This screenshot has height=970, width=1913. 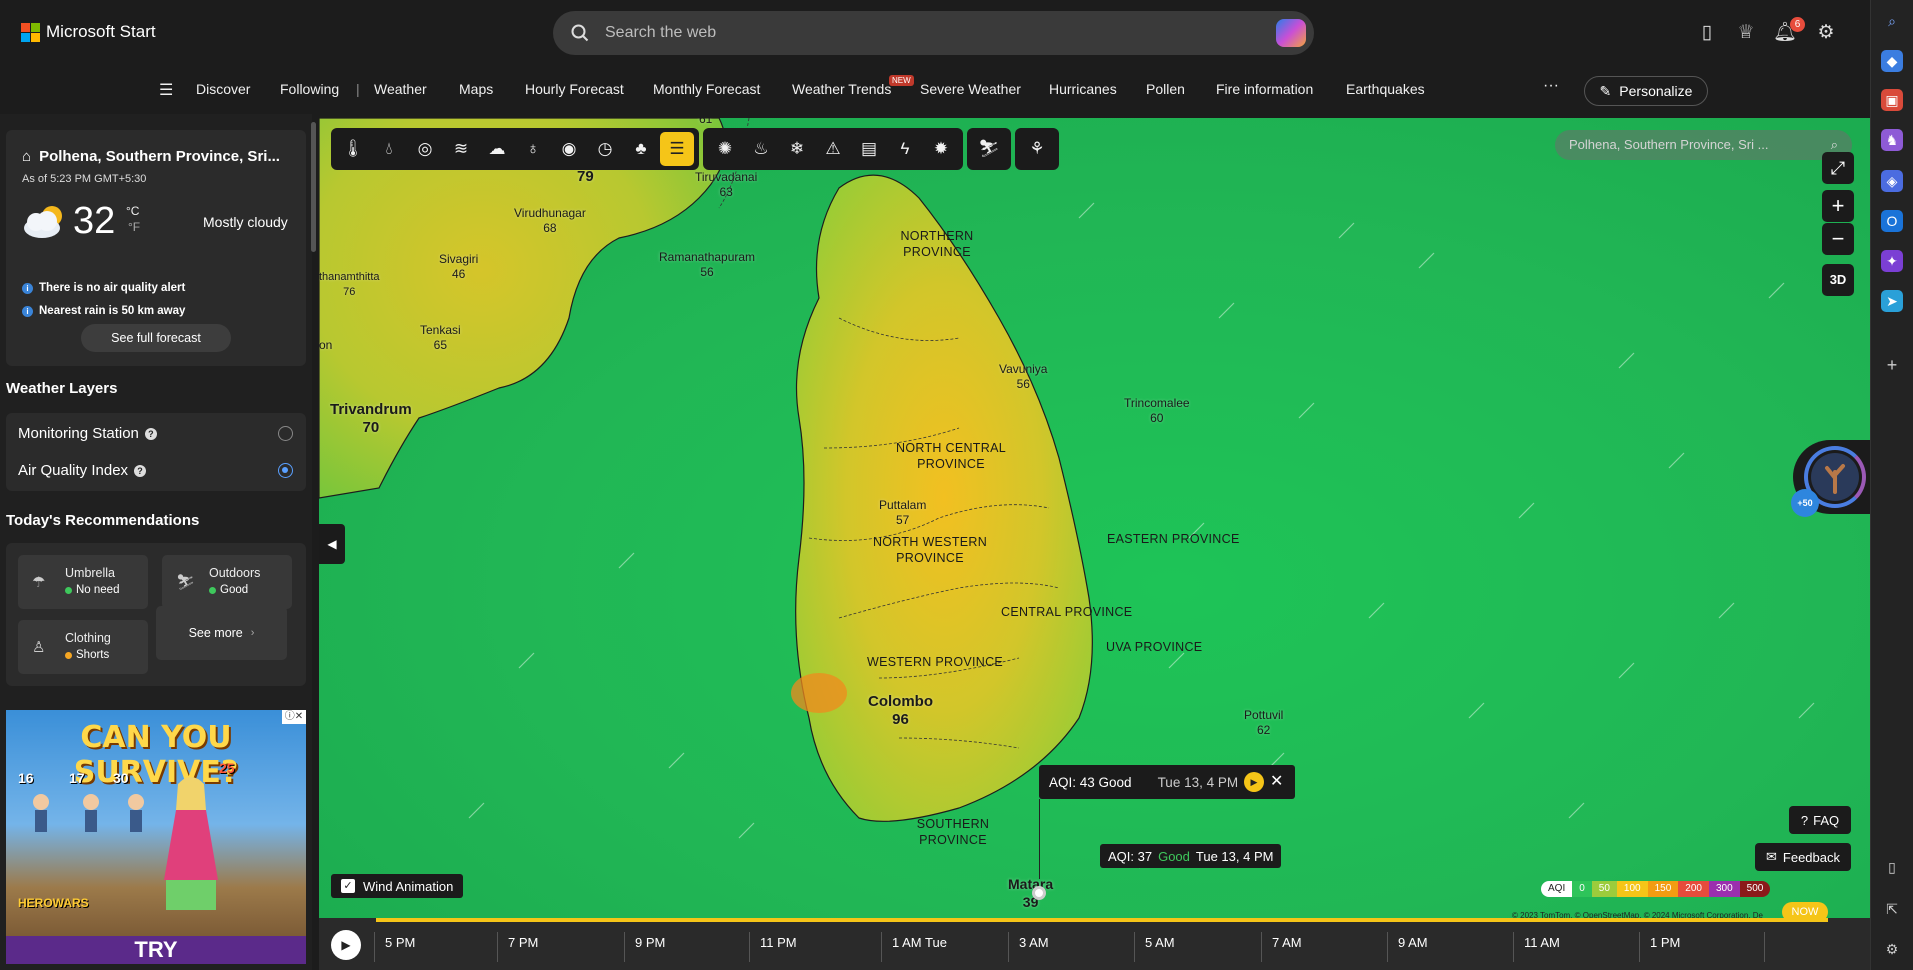 I want to click on timeline-tick: 1 AM Tue, so click(x=914, y=947).